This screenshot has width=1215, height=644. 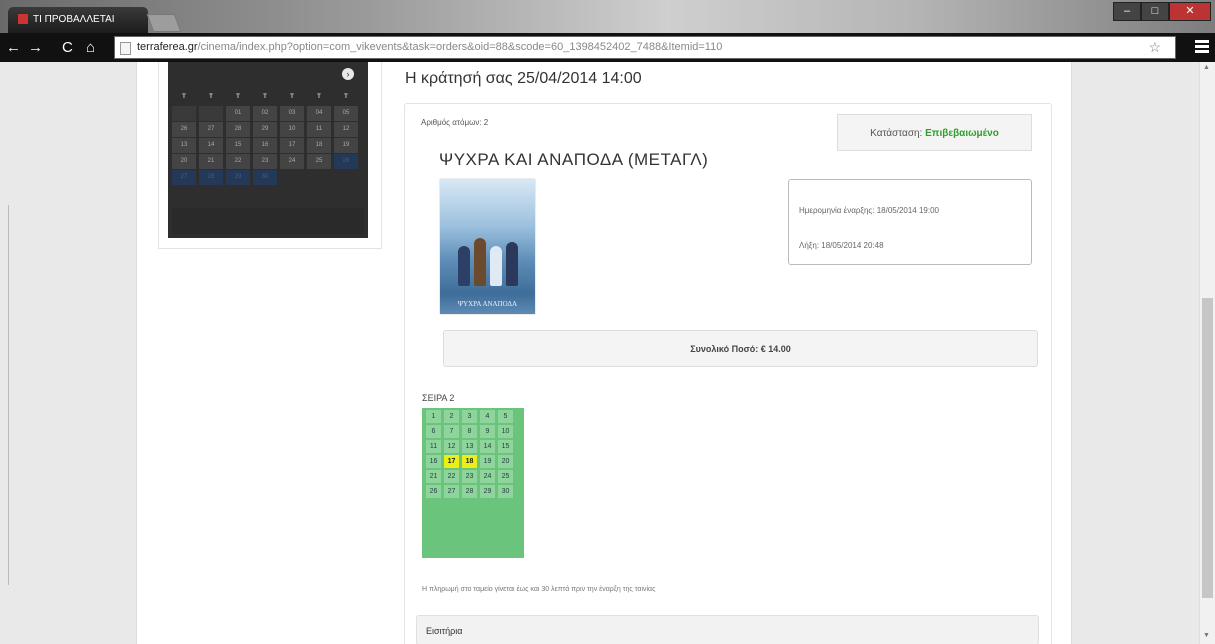 What do you see at coordinates (487, 416) in the screenshot?
I see `seat: 4` at bounding box center [487, 416].